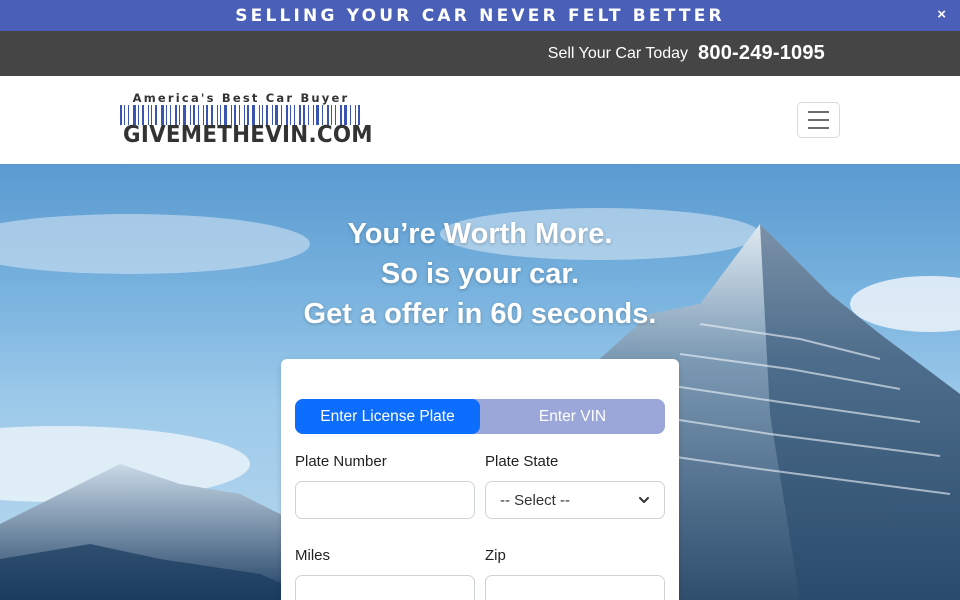  Describe the element at coordinates (535, 500) in the screenshot. I see `plate-state-selected: -- Select --` at that location.